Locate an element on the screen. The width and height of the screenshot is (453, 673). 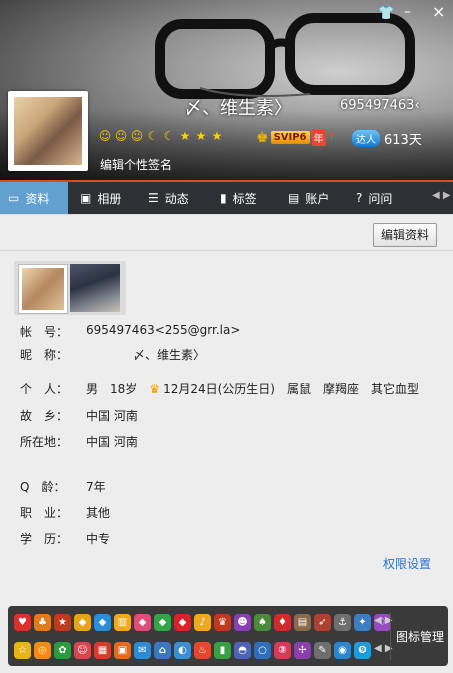
doll-icon: ☺ is located at coordinates (82, 650).